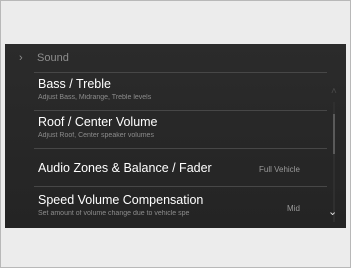 The width and height of the screenshot is (351, 268). What do you see at coordinates (95, 97) in the screenshot?
I see `menu-item-subtitle: Adjust Bass, Midrange, Treble levels` at bounding box center [95, 97].